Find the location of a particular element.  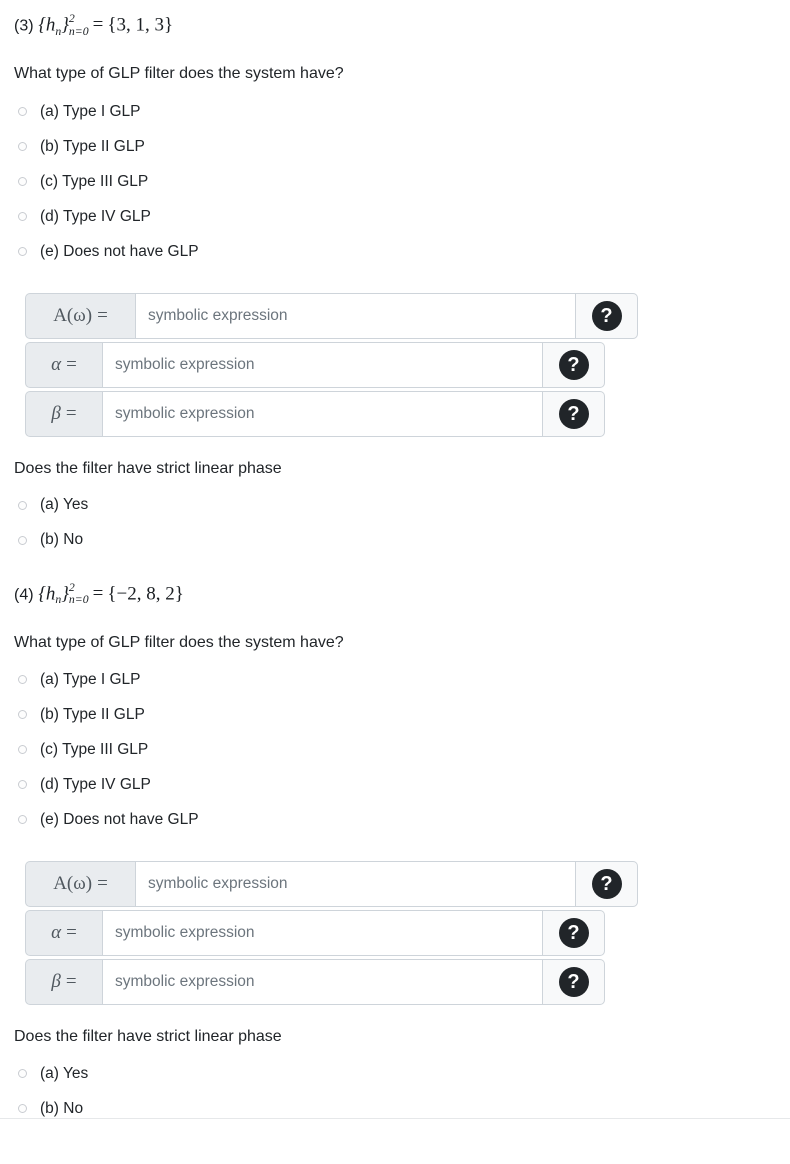

radio-option-q4-type-b: (b) Type II GLP is located at coordinates (395, 714).